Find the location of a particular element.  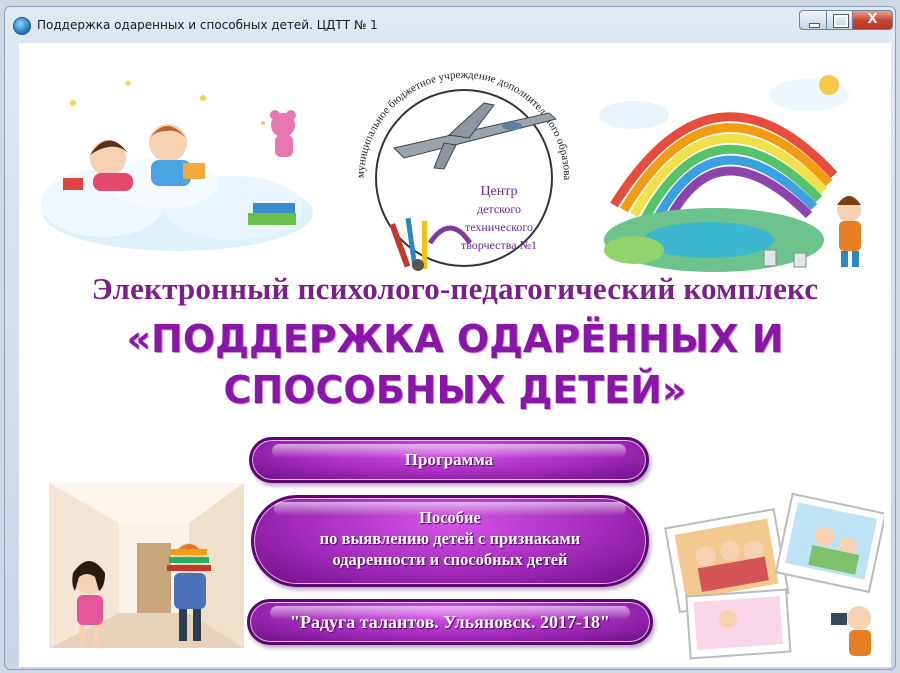

emblem-line-3: технического is located at coordinates (499, 227).